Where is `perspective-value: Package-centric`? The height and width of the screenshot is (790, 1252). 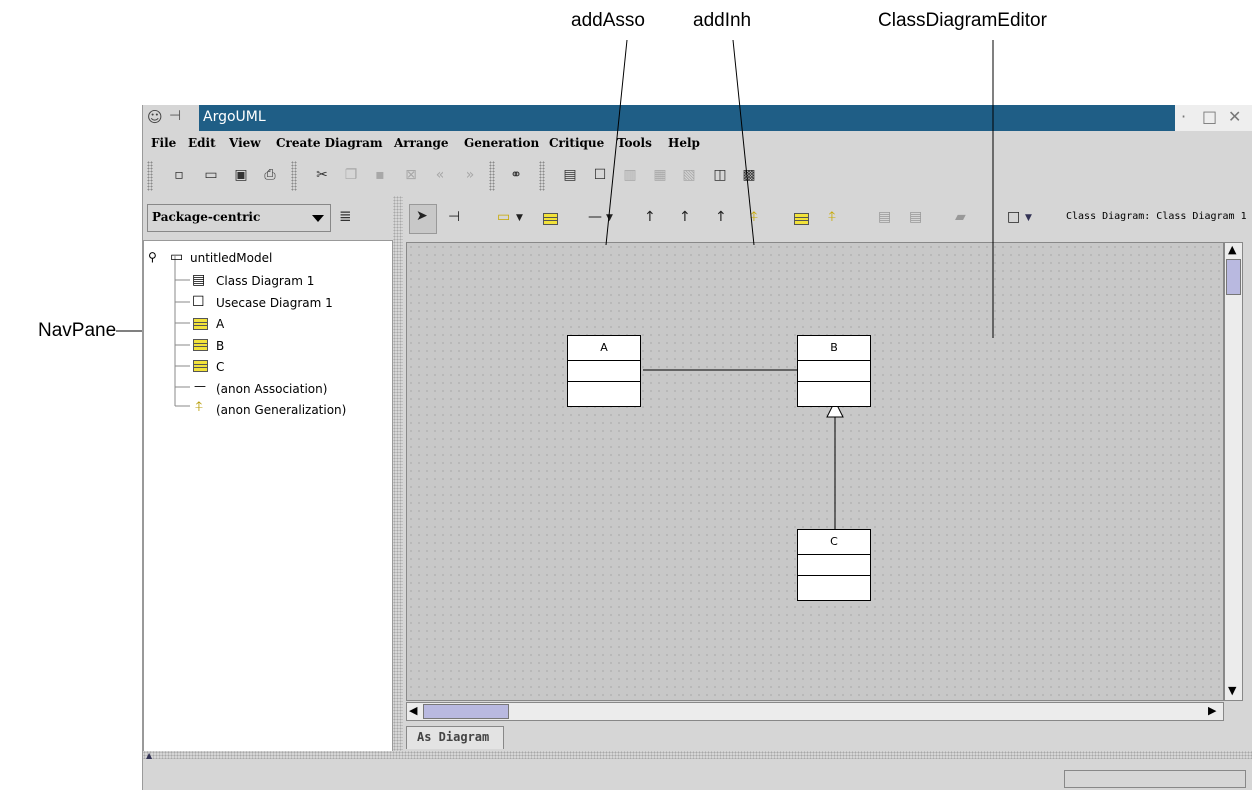
perspective-value: Package-centric is located at coordinates (206, 217).